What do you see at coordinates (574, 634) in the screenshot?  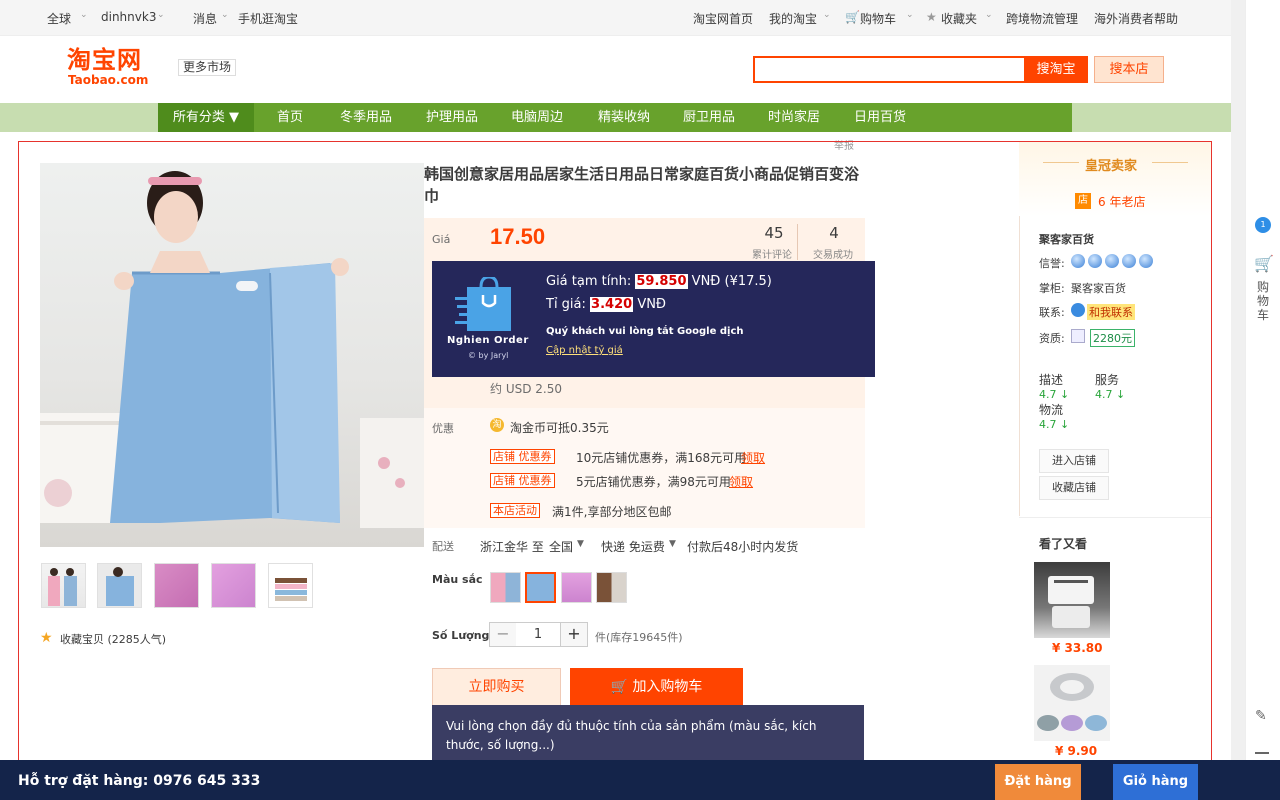 I see `quantity-increase-button: +` at bounding box center [574, 634].